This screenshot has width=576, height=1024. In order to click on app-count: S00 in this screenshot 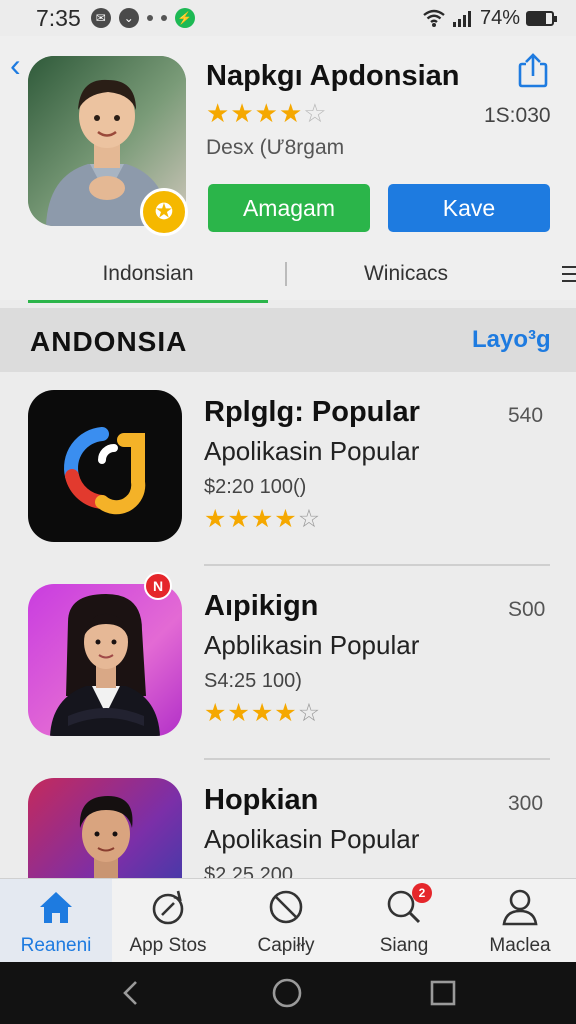, I will do `click(527, 609)`.